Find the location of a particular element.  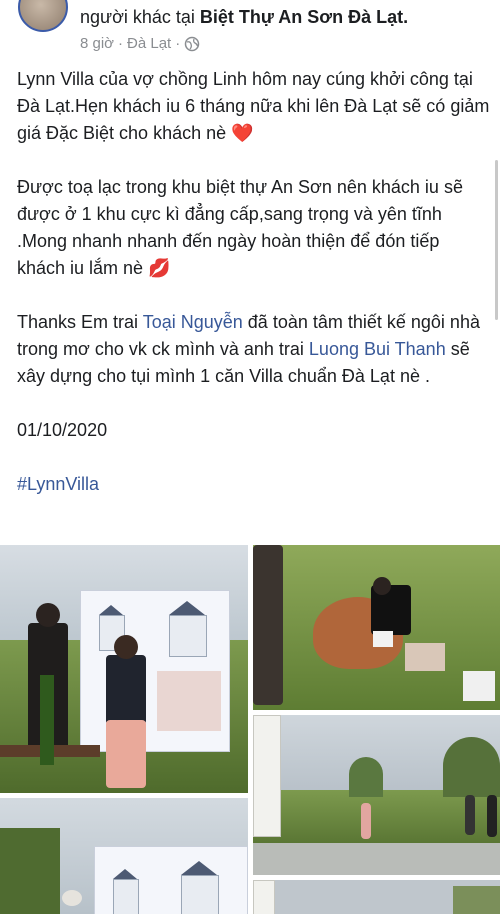

ceremony-photo is located at coordinates (124, 669).